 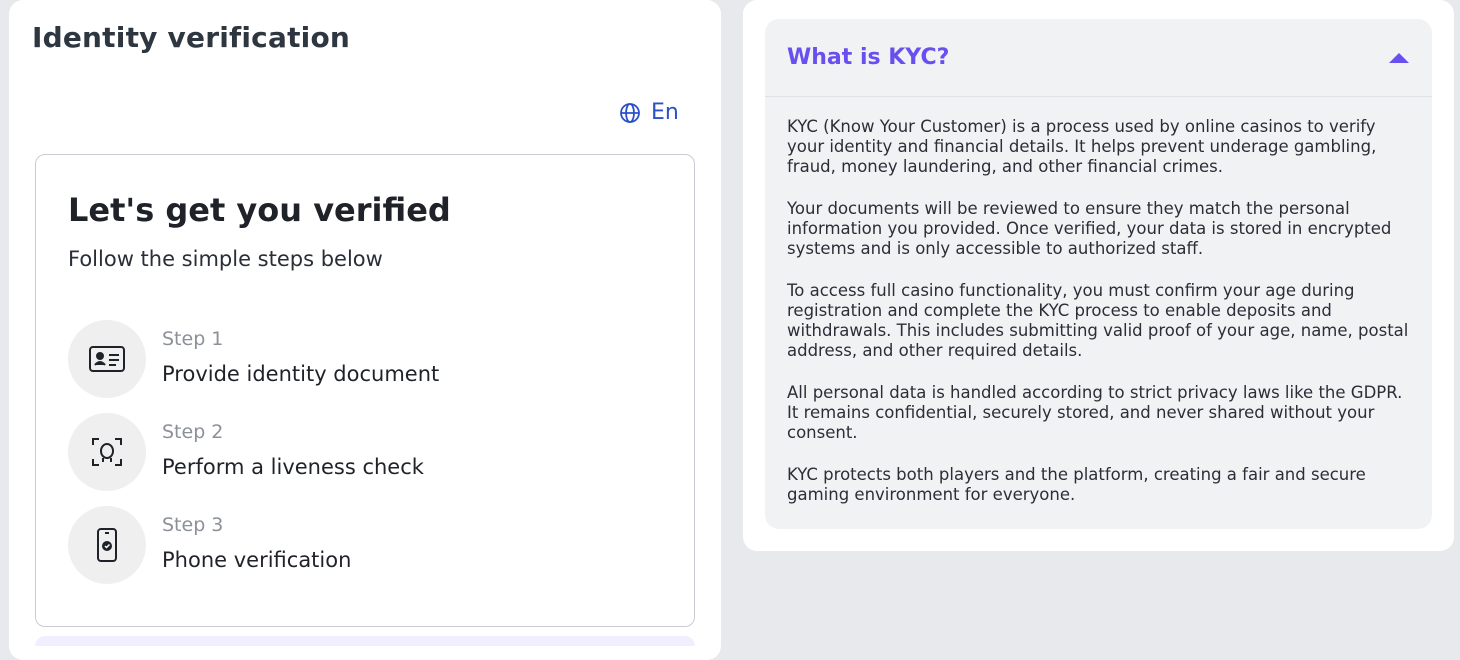 What do you see at coordinates (209, 545) in the screenshot?
I see `step-item: Step 3 Phone verification` at bounding box center [209, 545].